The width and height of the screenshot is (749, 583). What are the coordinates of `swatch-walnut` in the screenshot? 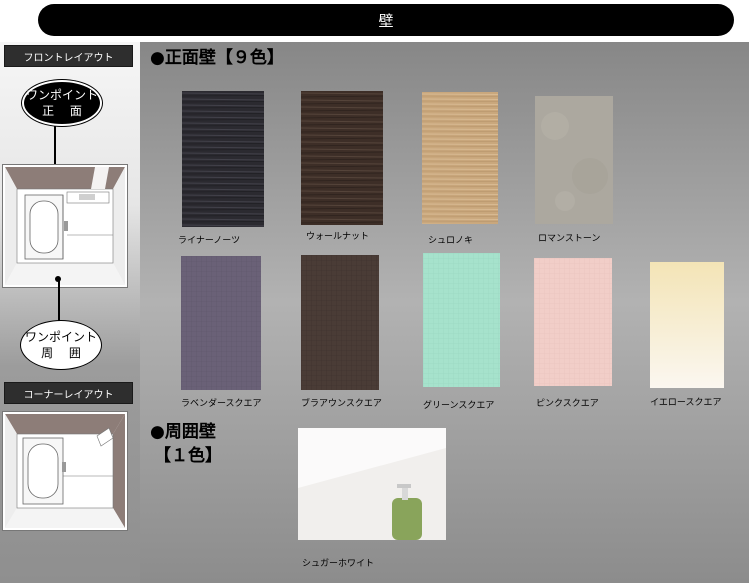 It's located at (342, 158).